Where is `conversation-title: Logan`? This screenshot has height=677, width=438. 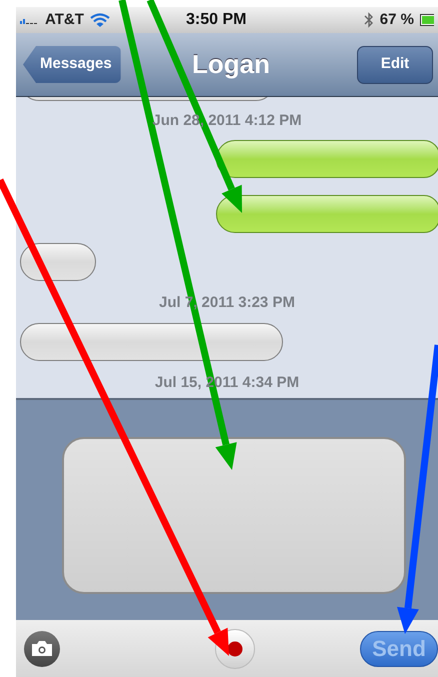 conversation-title: Logan is located at coordinates (231, 64).